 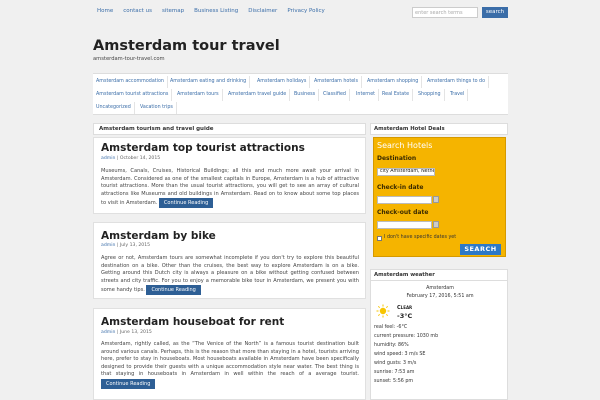 What do you see at coordinates (391, 345) in the screenshot?
I see `weather-humidity: humidity: 86%` at bounding box center [391, 345].